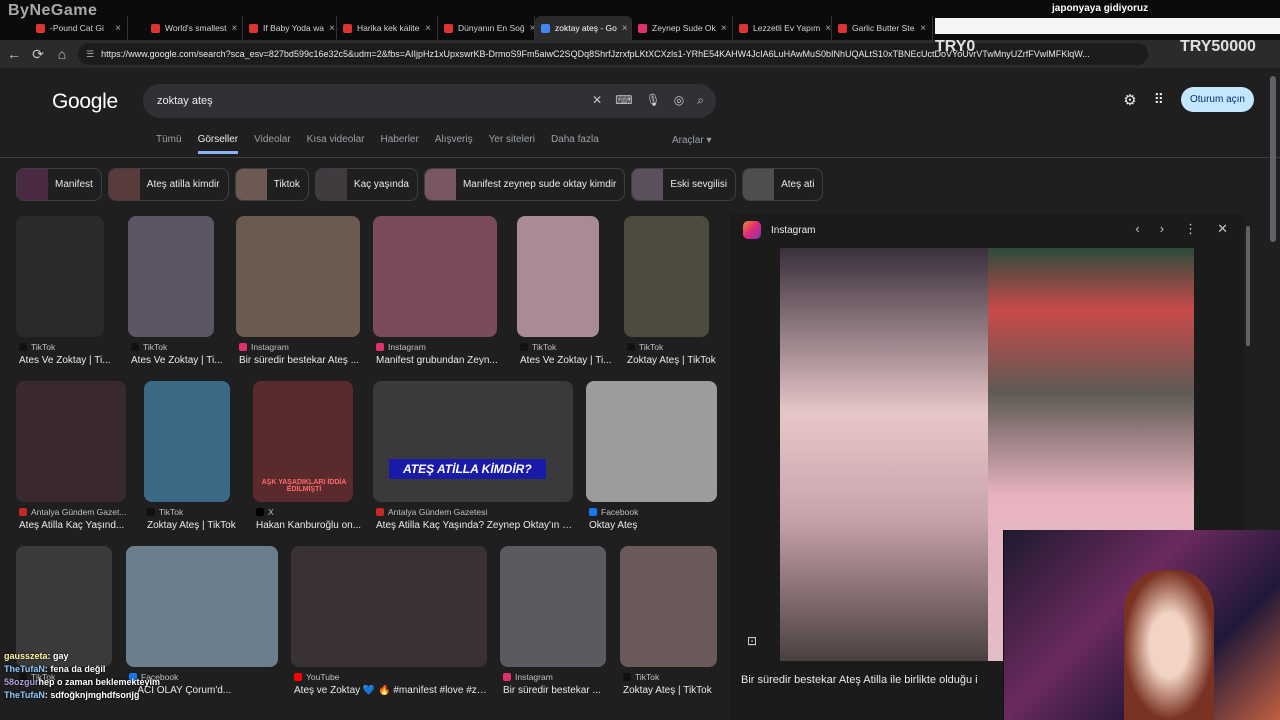 The height and width of the screenshot is (720, 1280). I want to click on browser-tab: Dünyanın En Soğ ×, so click(486, 28).